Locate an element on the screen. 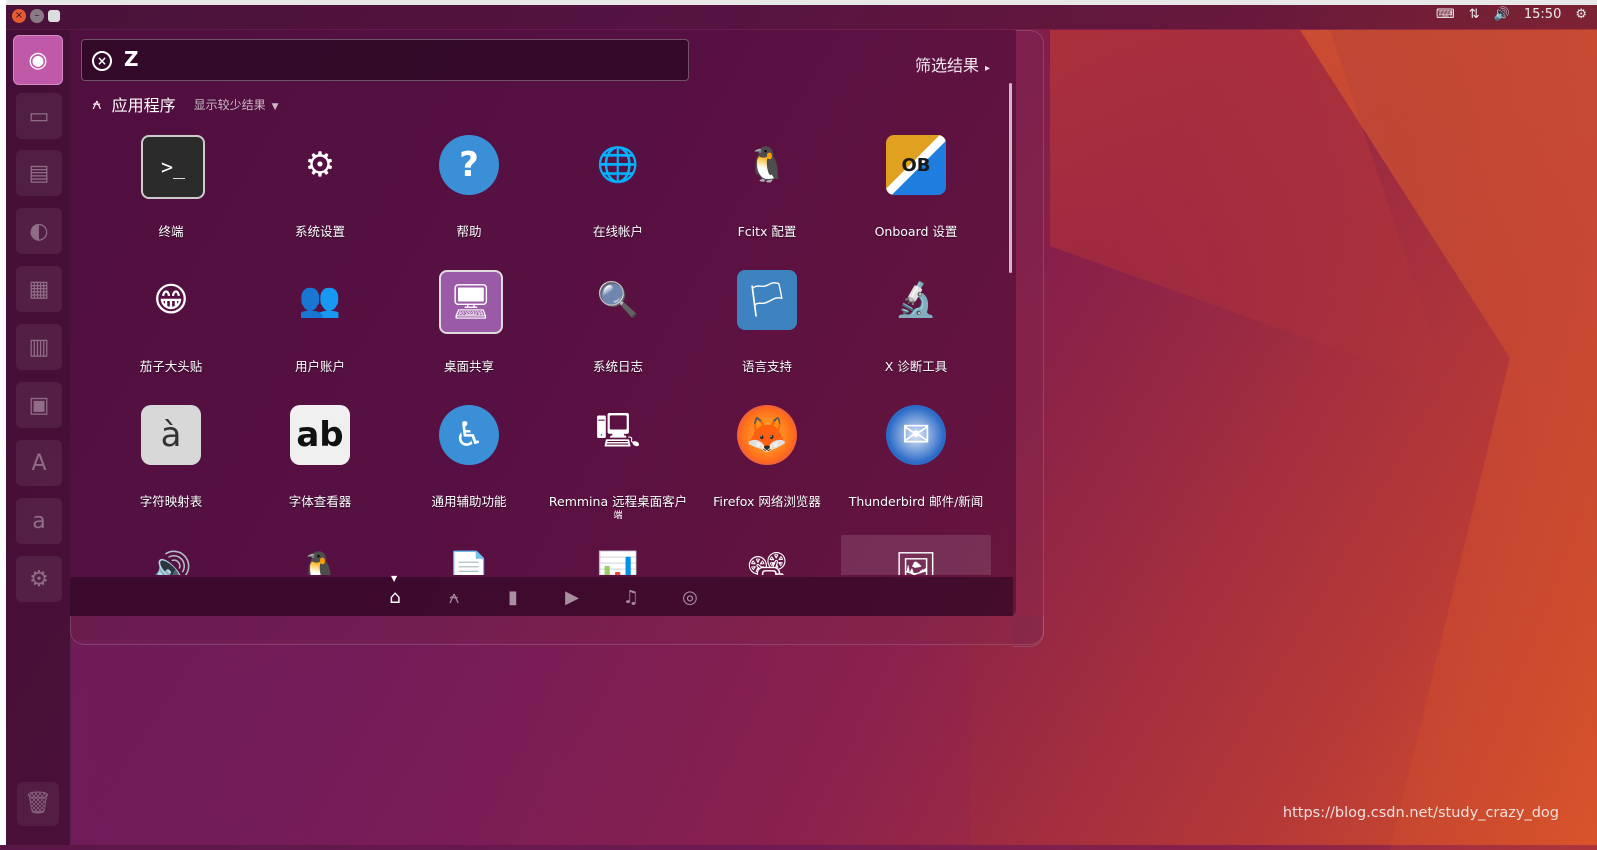 The width and height of the screenshot is (1597, 850). app-label: 桌面共享 is located at coordinates (468, 366).